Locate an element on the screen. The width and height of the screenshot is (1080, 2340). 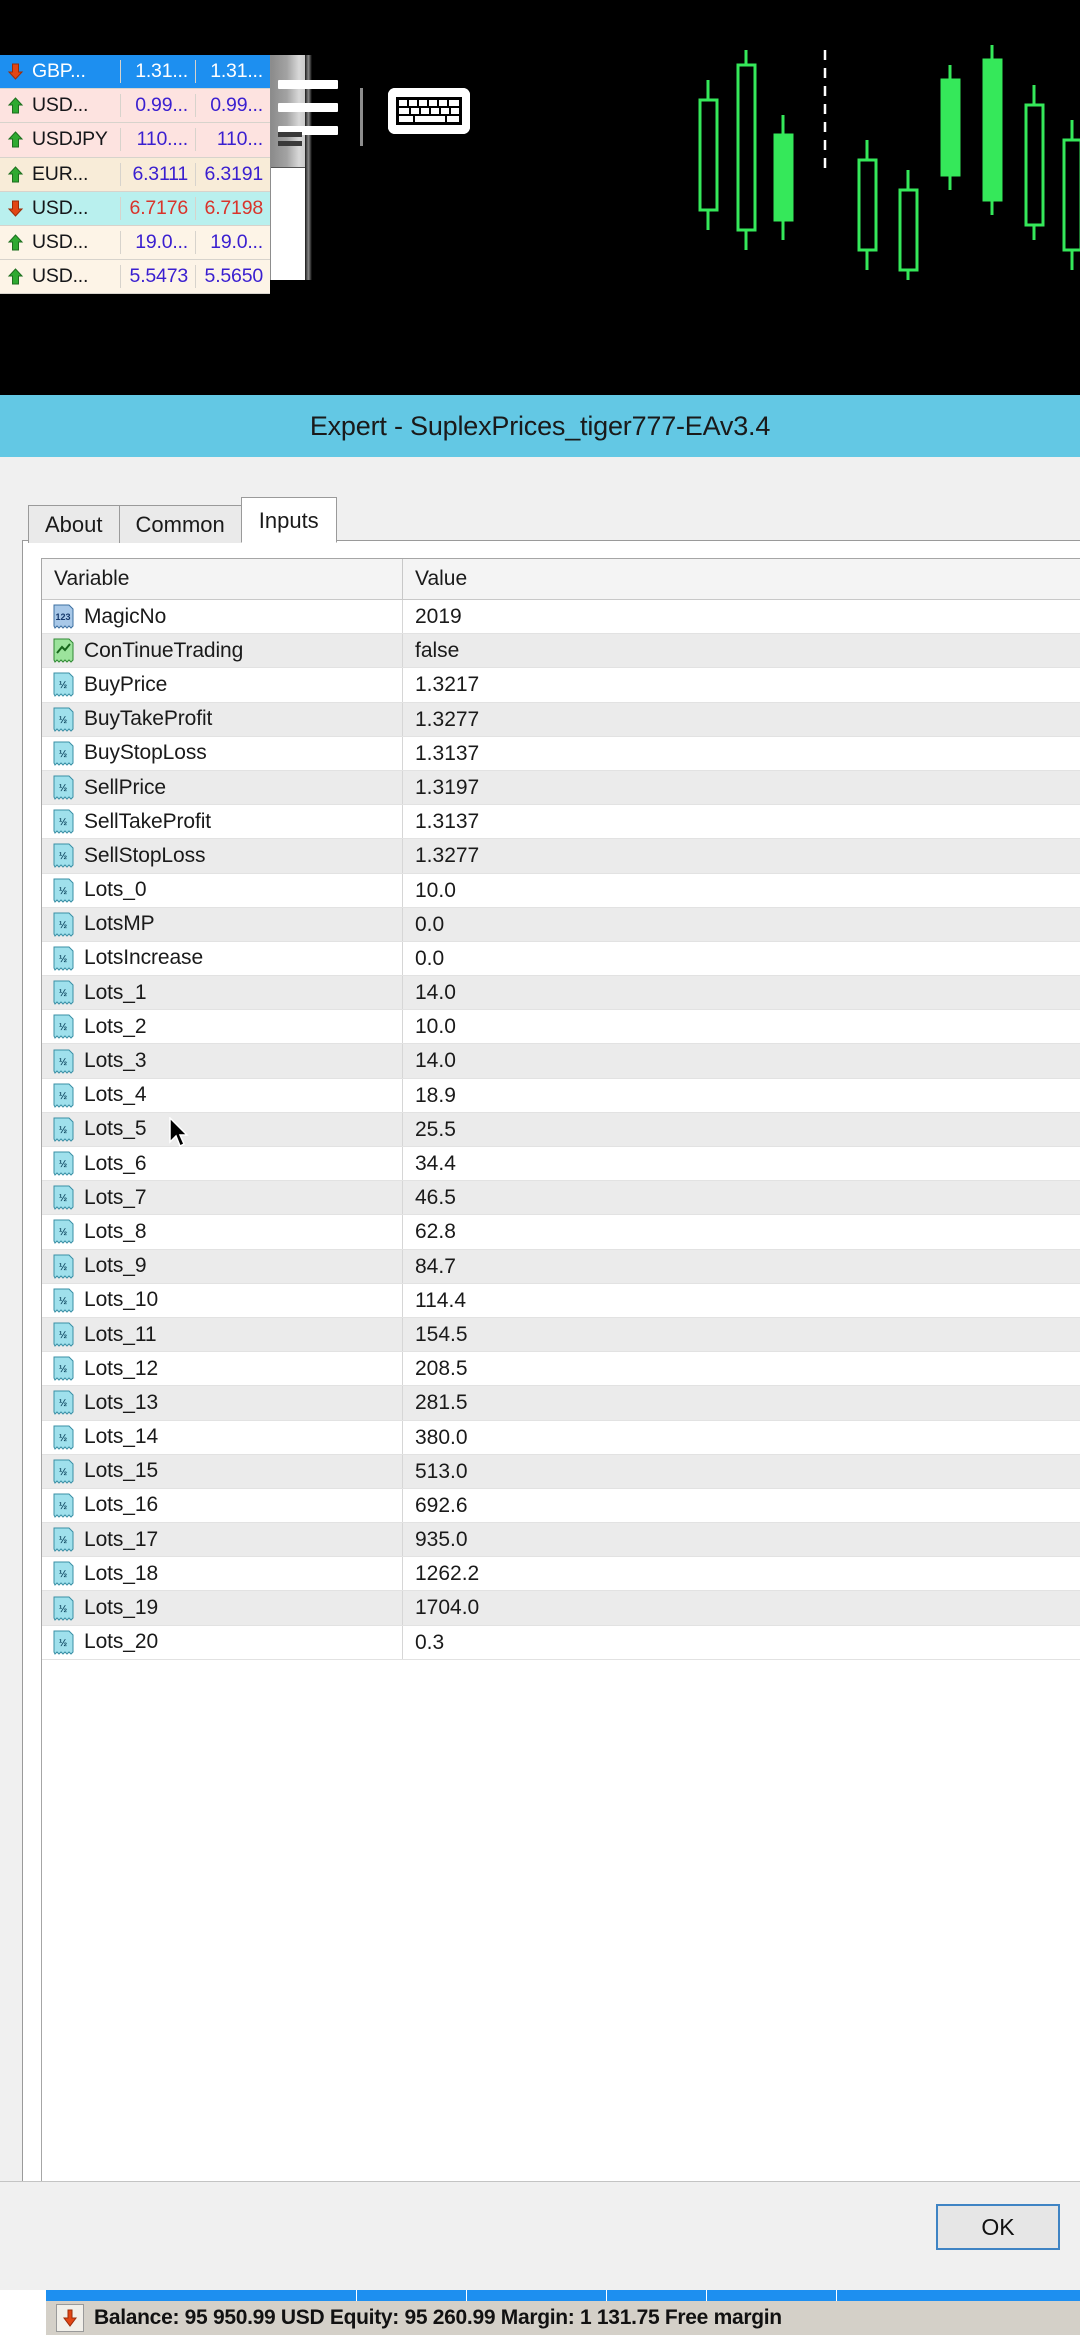
keyboard-icon is located at coordinates (429, 111).